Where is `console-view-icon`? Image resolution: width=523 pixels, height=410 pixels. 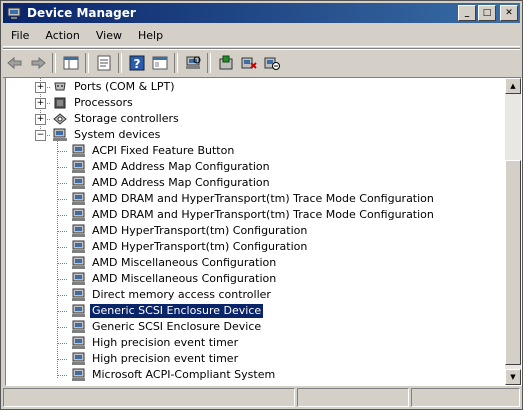
console-view-icon is located at coordinates (160, 63).